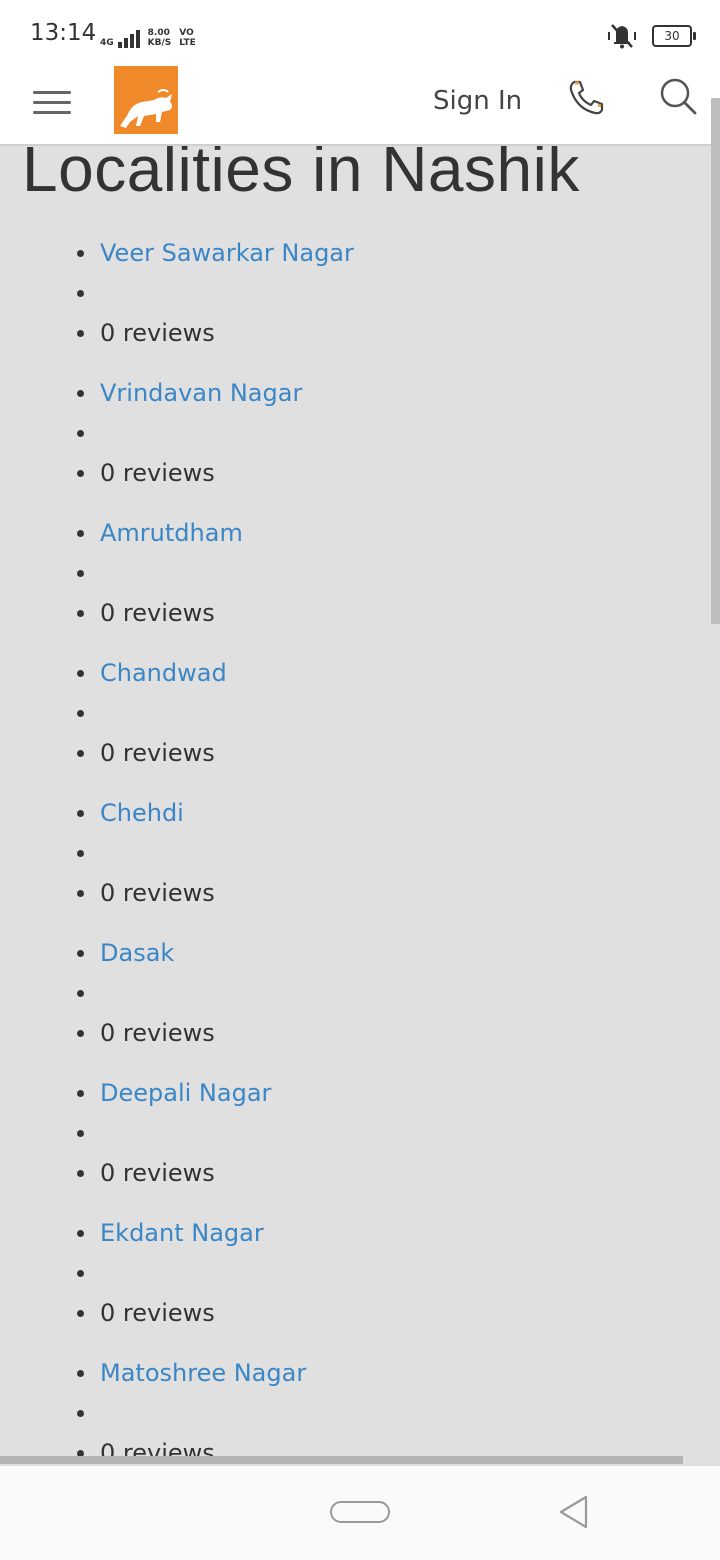  I want to click on locality-item: Matoshree Nagar 0 reviews, so click(350, 1409).